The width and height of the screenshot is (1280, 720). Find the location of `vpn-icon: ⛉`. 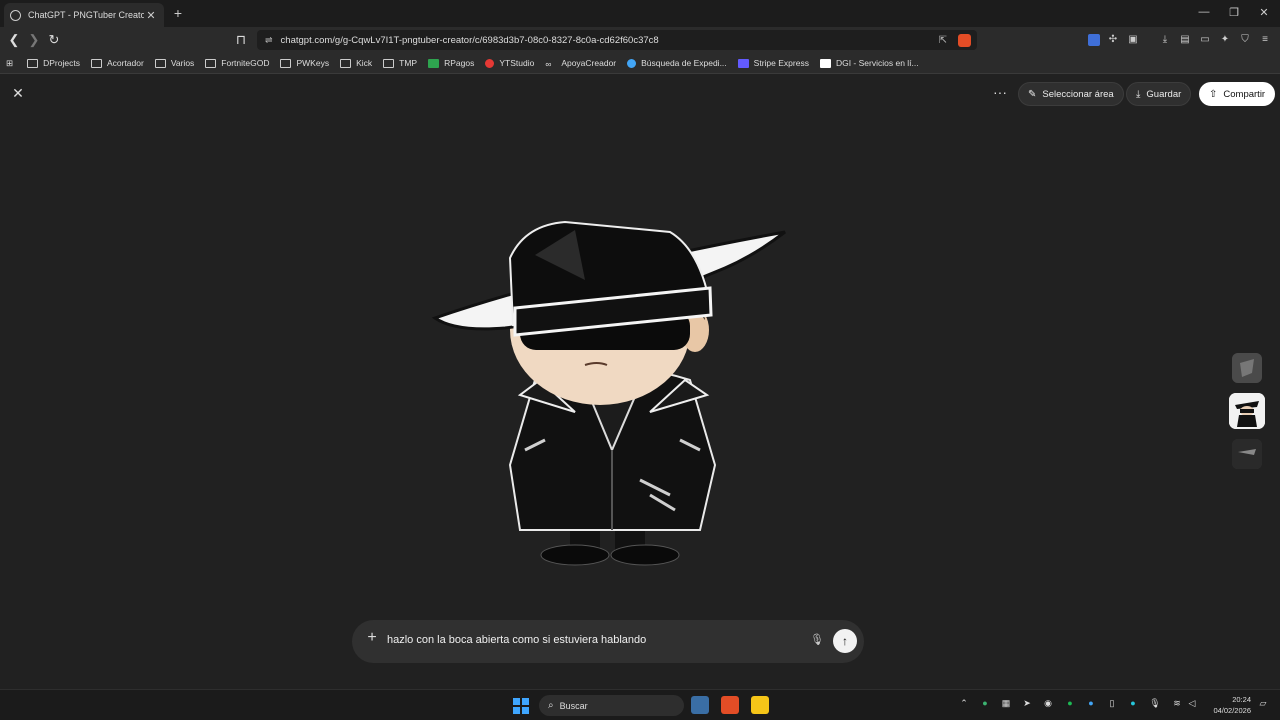

vpn-icon: ⛉ is located at coordinates (1245, 40).